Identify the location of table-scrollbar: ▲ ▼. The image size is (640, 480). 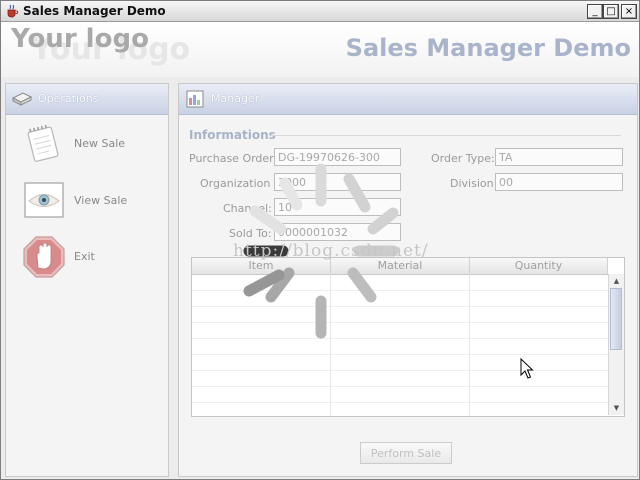
(616, 344).